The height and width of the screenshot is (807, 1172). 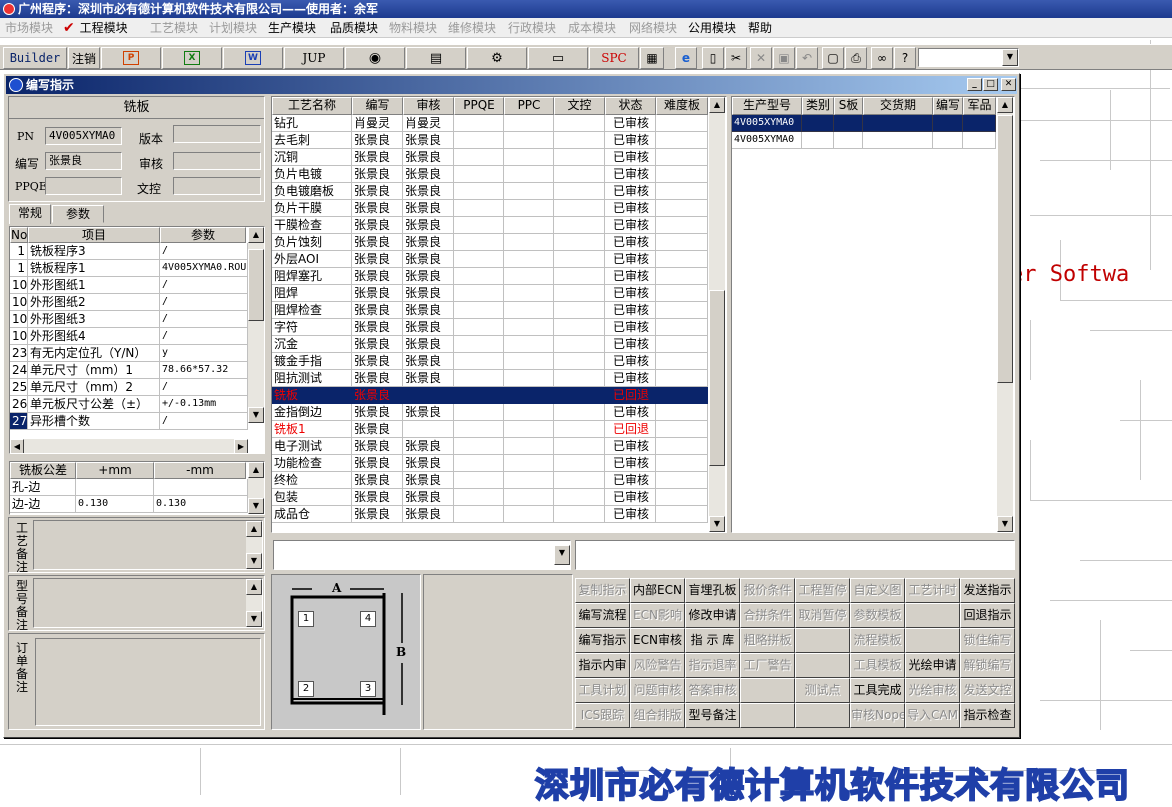 I want to click on menu-item-10: 网络模块, so click(x=653, y=28).